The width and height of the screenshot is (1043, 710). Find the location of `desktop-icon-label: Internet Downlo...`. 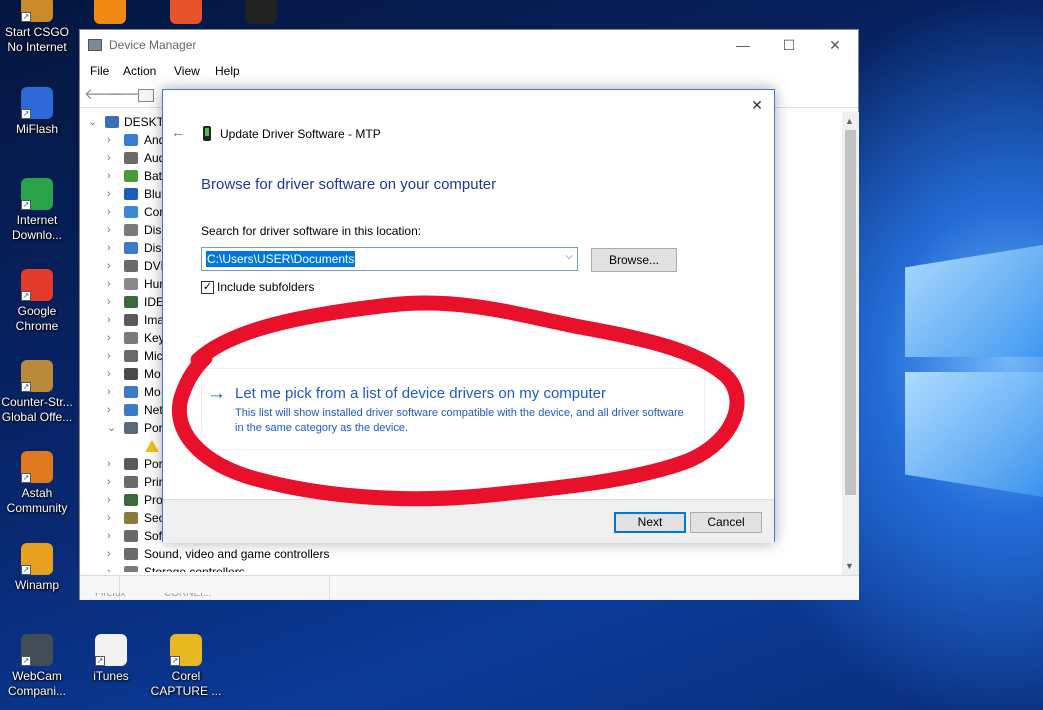

desktop-icon-label: Internet Downlo... is located at coordinates (37, 227).